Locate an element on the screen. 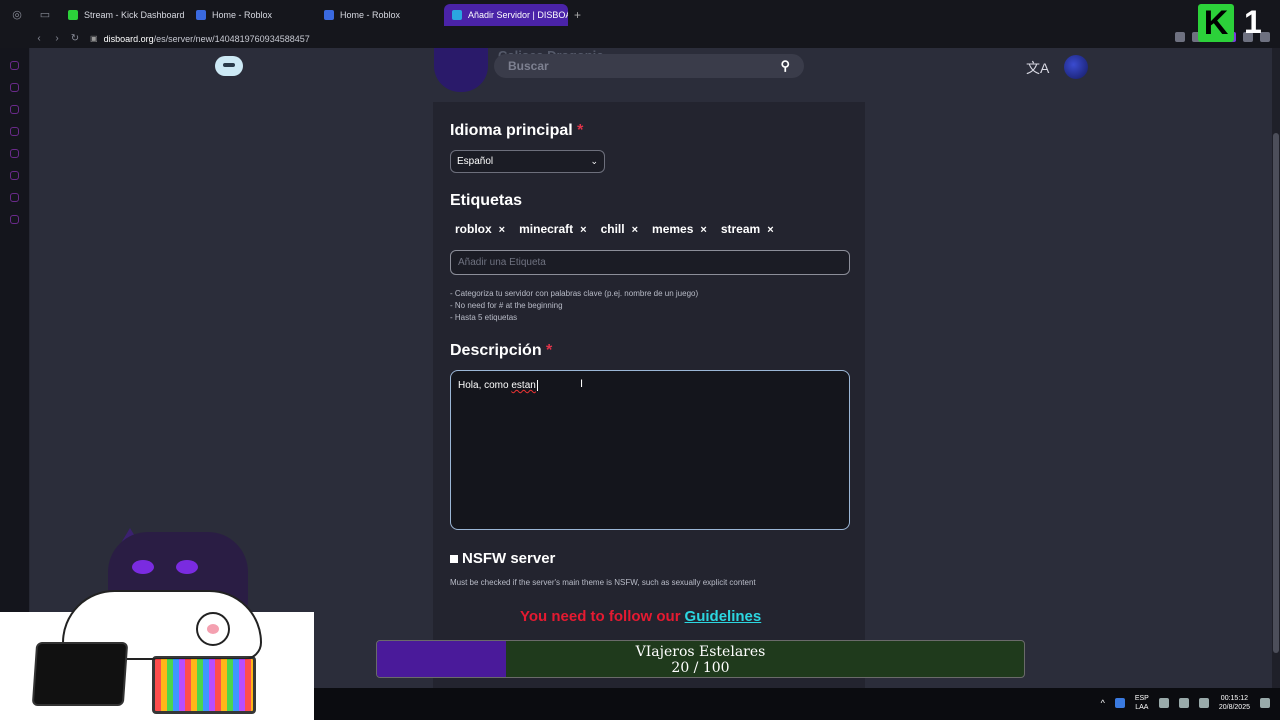 The height and width of the screenshot is (720, 1280). input-language: ESP LAA is located at coordinates (1142, 703).